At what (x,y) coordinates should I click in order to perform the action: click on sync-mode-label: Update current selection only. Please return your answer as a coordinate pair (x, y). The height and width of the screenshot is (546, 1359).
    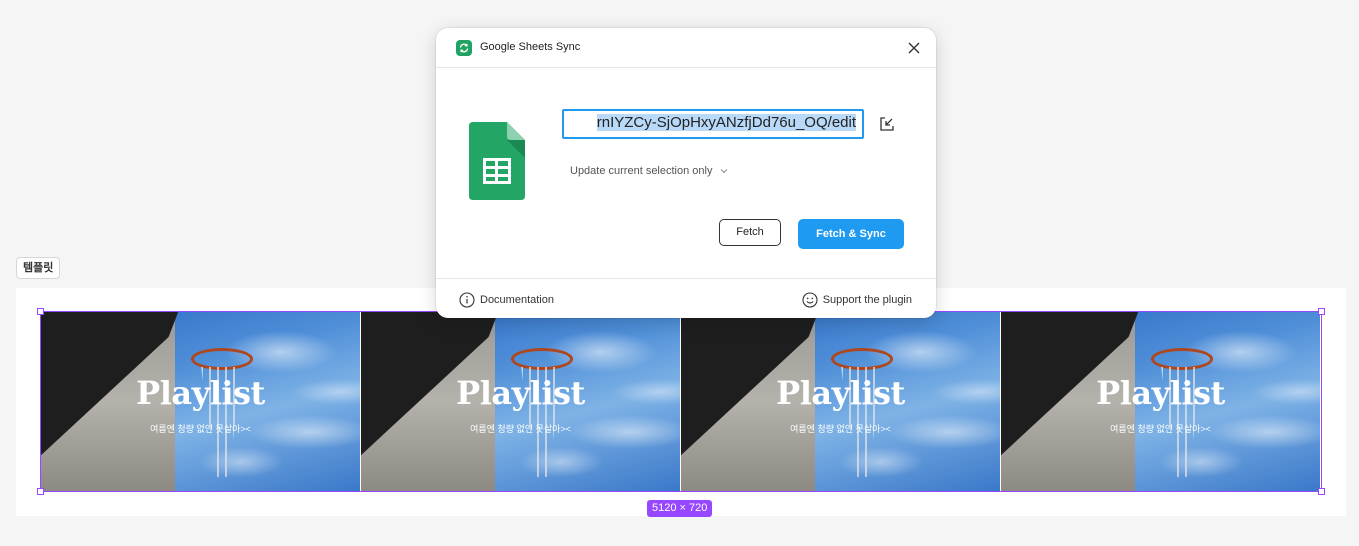
    Looking at the image, I should click on (641, 171).